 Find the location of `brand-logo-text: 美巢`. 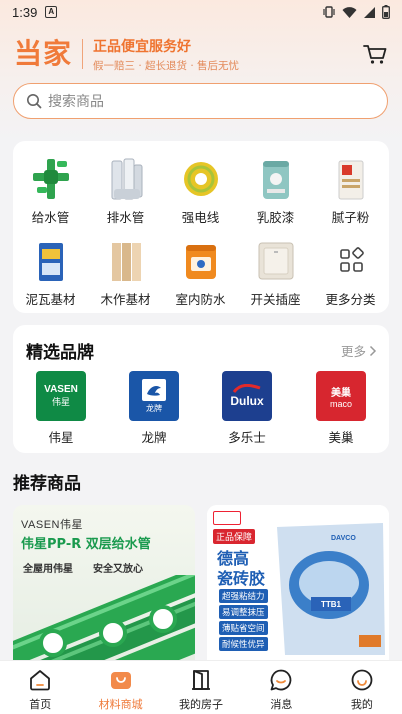

brand-logo-text: 美巢 is located at coordinates (341, 393).